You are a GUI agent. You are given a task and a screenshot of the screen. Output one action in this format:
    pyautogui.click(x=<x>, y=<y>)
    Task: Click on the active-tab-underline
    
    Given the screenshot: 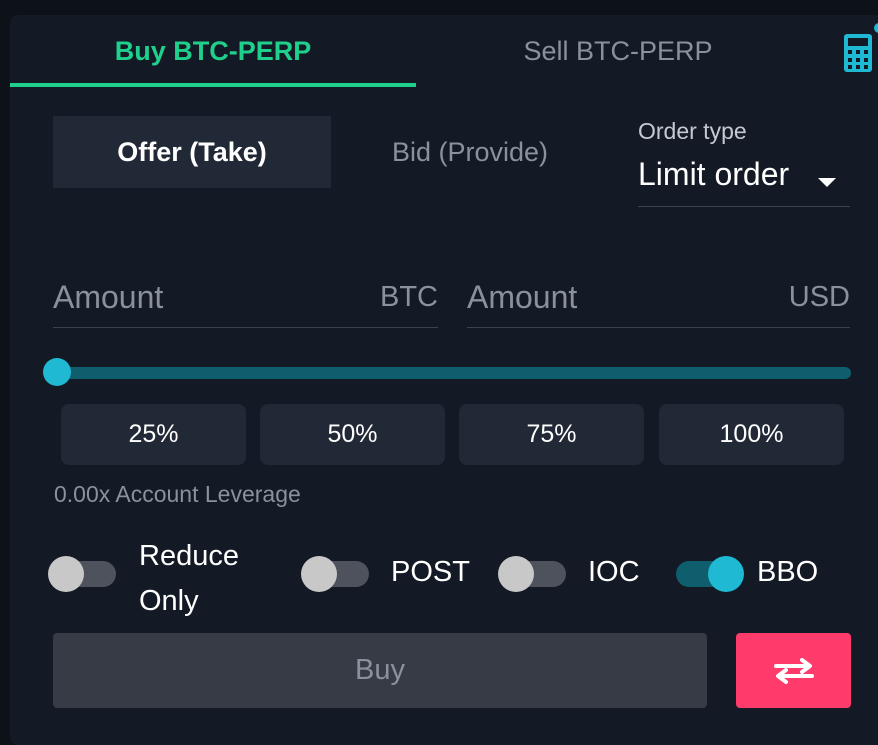 What is the action you would take?
    pyautogui.click(x=213, y=85)
    